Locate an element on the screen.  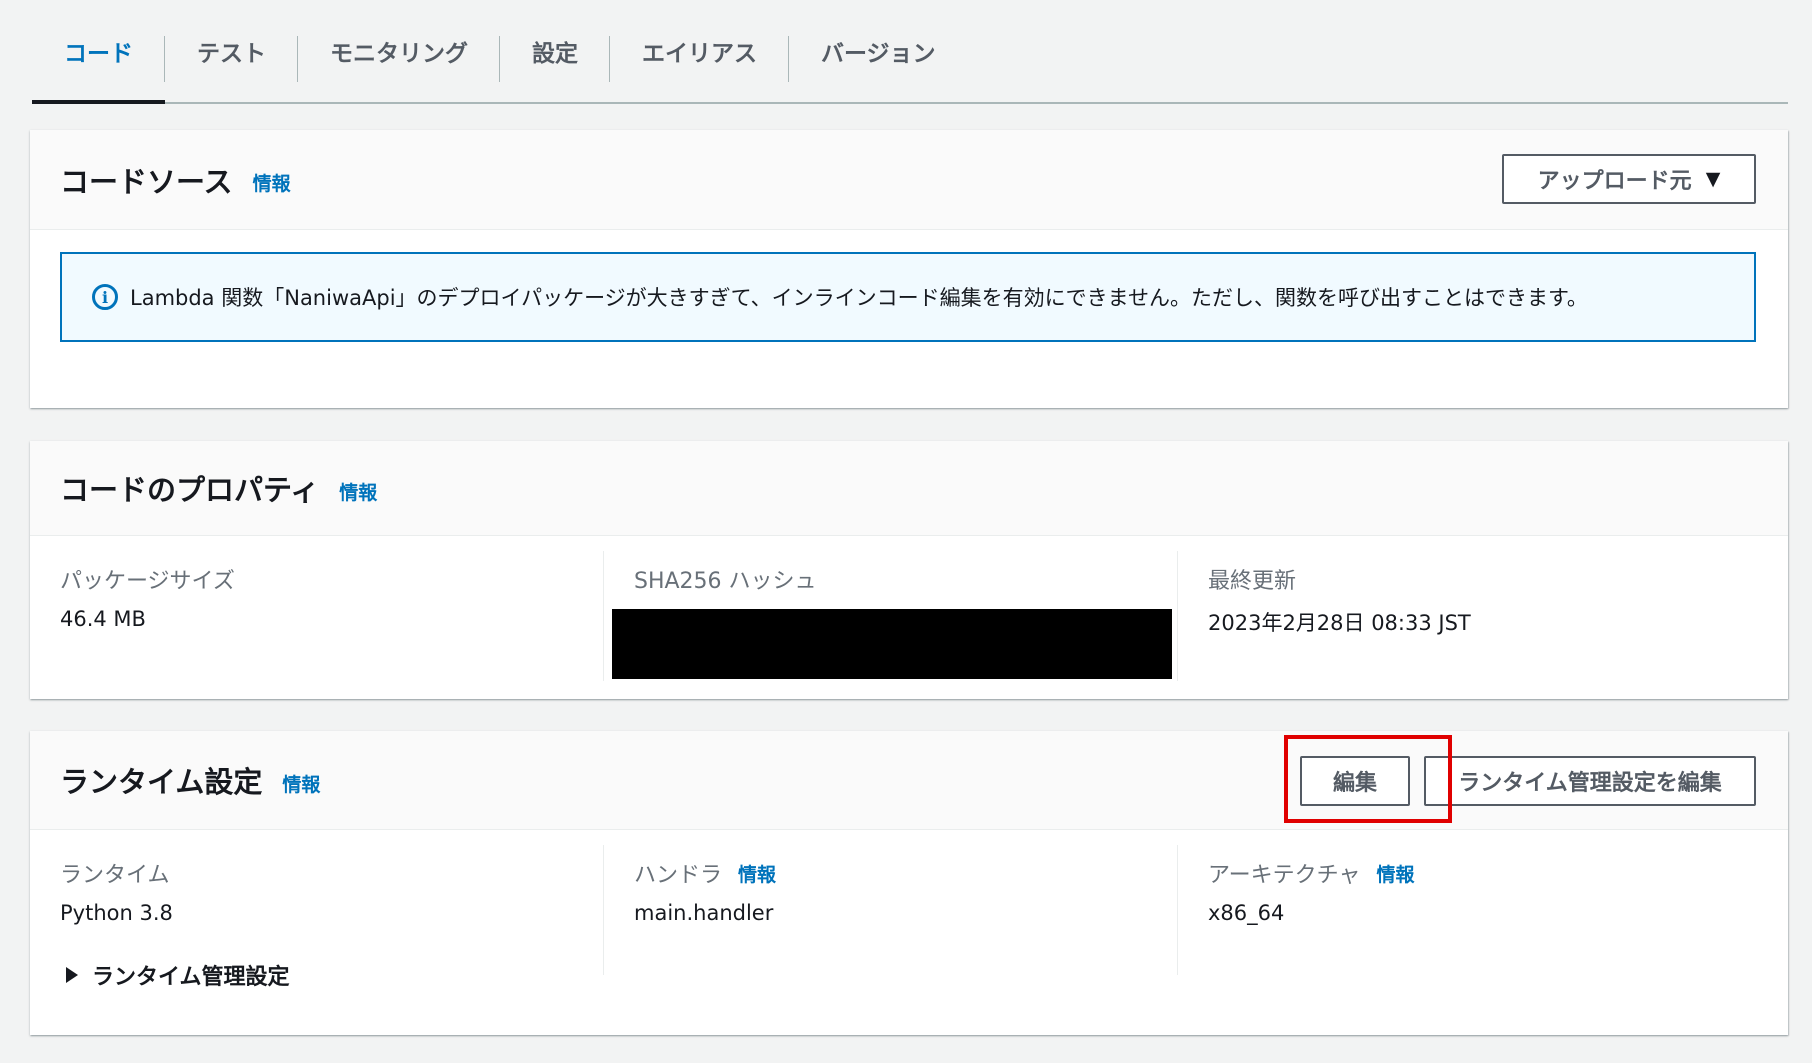
tab-label: コード is located at coordinates (98, 54).